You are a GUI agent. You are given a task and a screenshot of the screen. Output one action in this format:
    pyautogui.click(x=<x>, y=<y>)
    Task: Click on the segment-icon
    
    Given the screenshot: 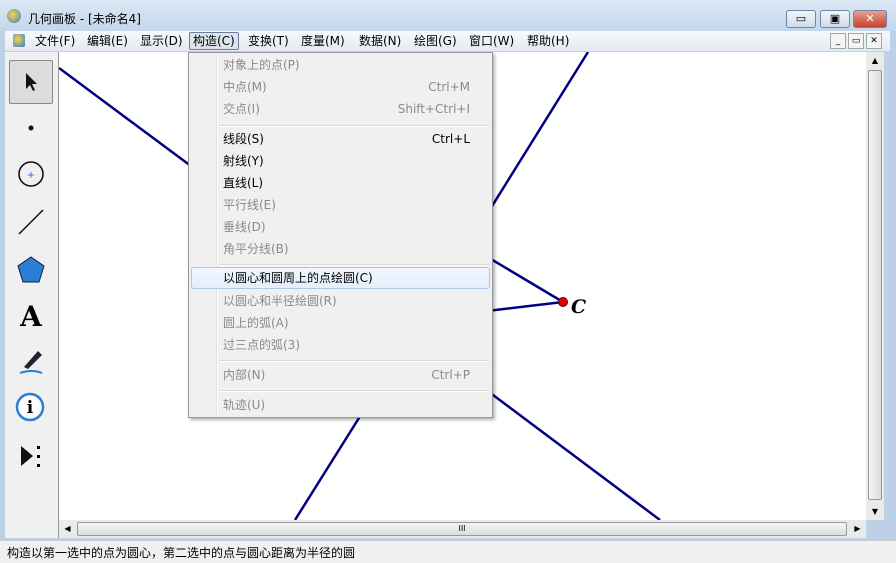 What is the action you would take?
    pyautogui.click(x=31, y=222)
    